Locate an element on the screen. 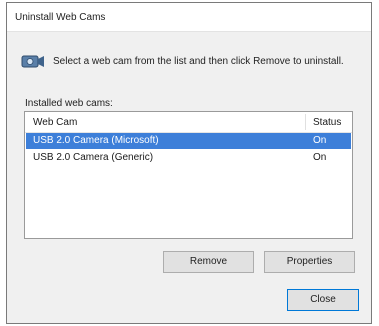 The image size is (379, 326). title-bar: Uninstall Web Cams is located at coordinates (189, 17).